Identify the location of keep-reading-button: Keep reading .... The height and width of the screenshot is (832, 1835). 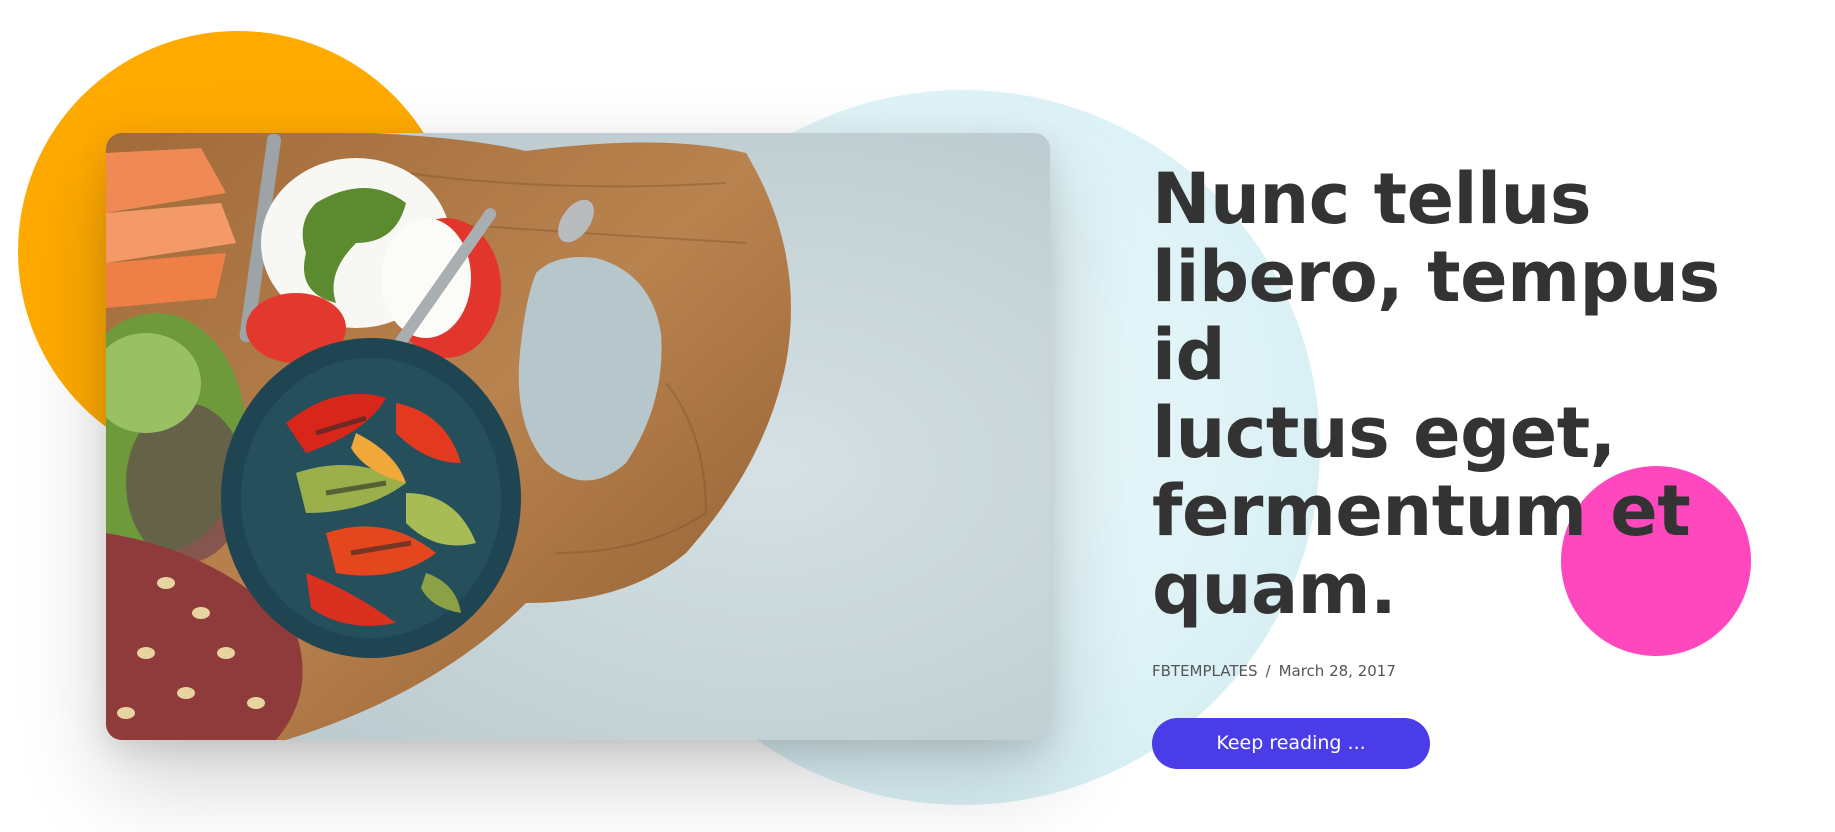
(1291, 743).